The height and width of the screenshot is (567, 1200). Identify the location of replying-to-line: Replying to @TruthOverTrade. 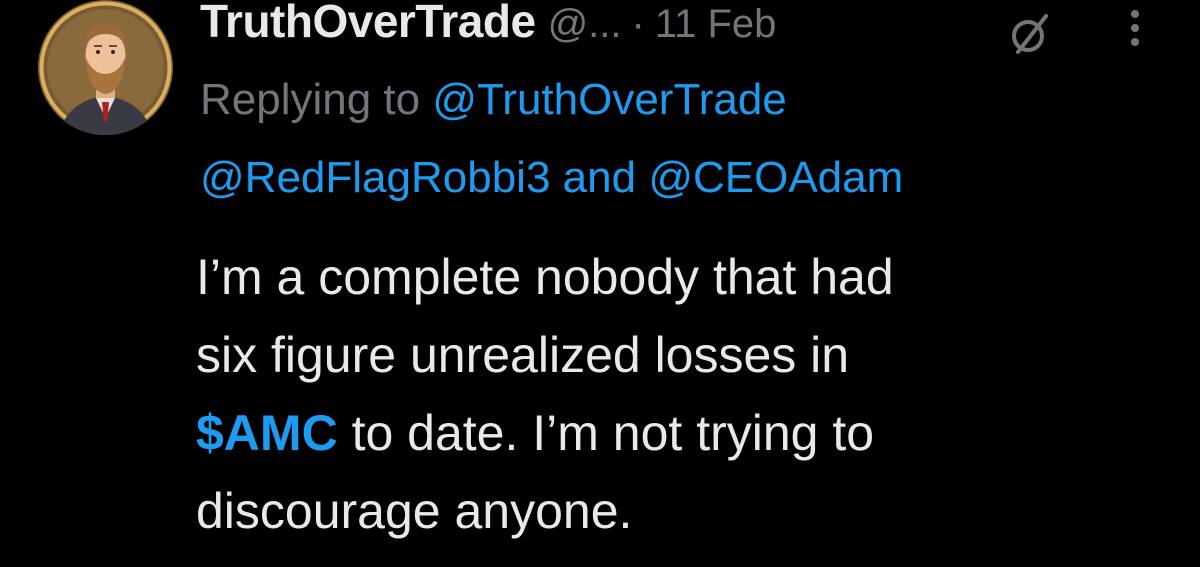
(493, 100).